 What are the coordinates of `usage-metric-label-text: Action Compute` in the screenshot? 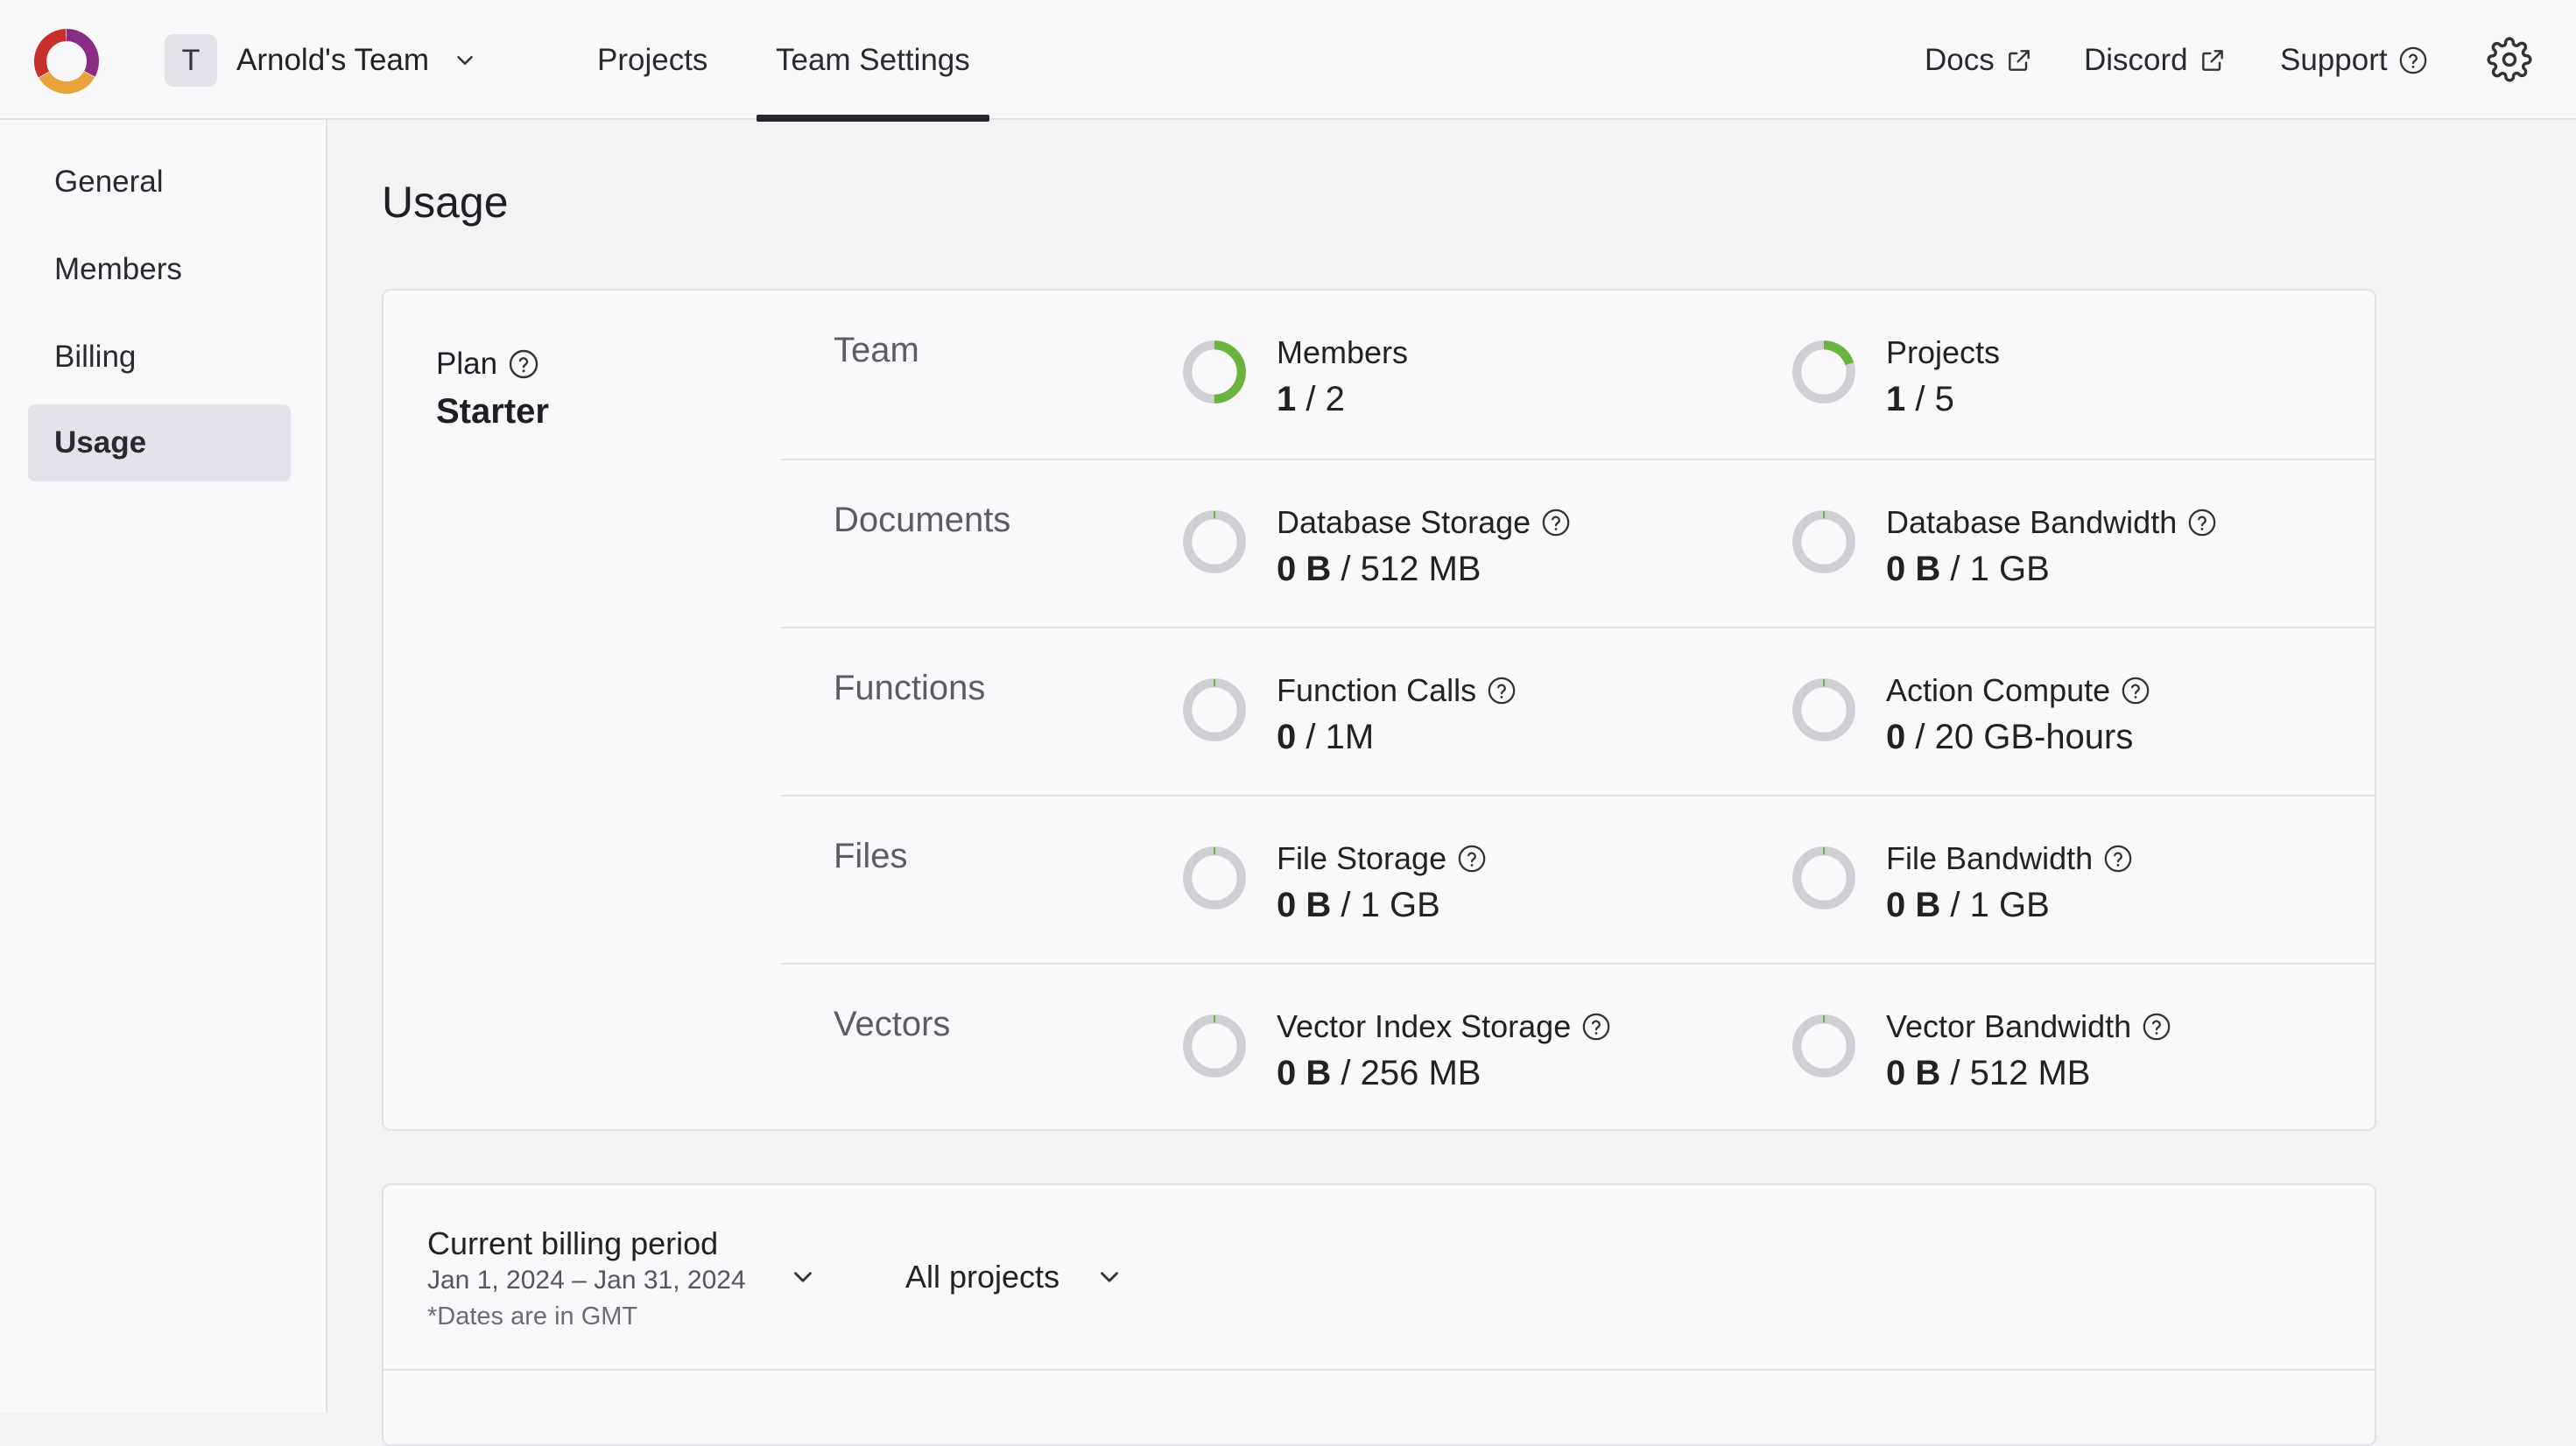 It's located at (1998, 690).